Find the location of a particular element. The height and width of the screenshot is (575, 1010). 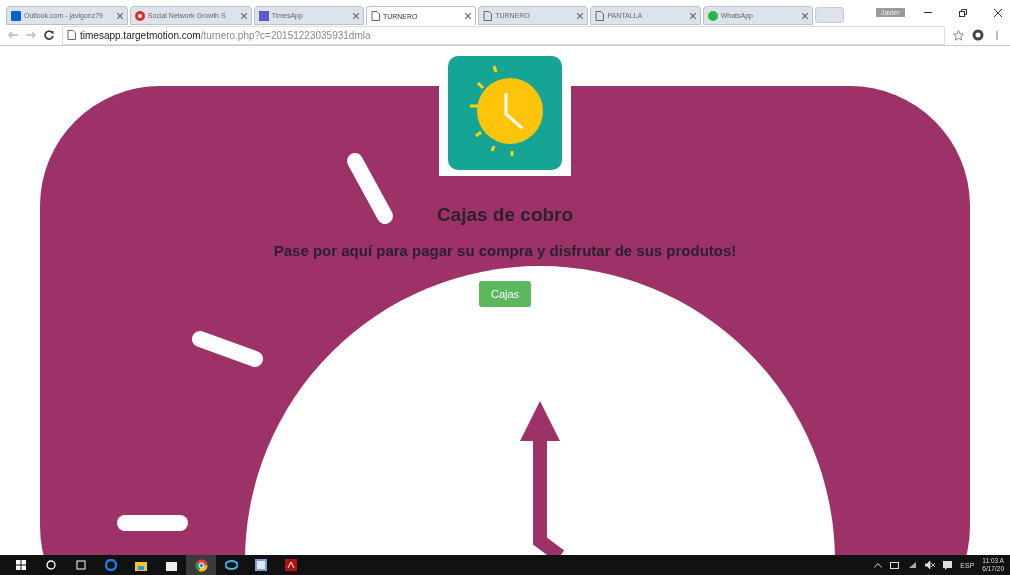

task-view-icon is located at coordinates (81, 565).